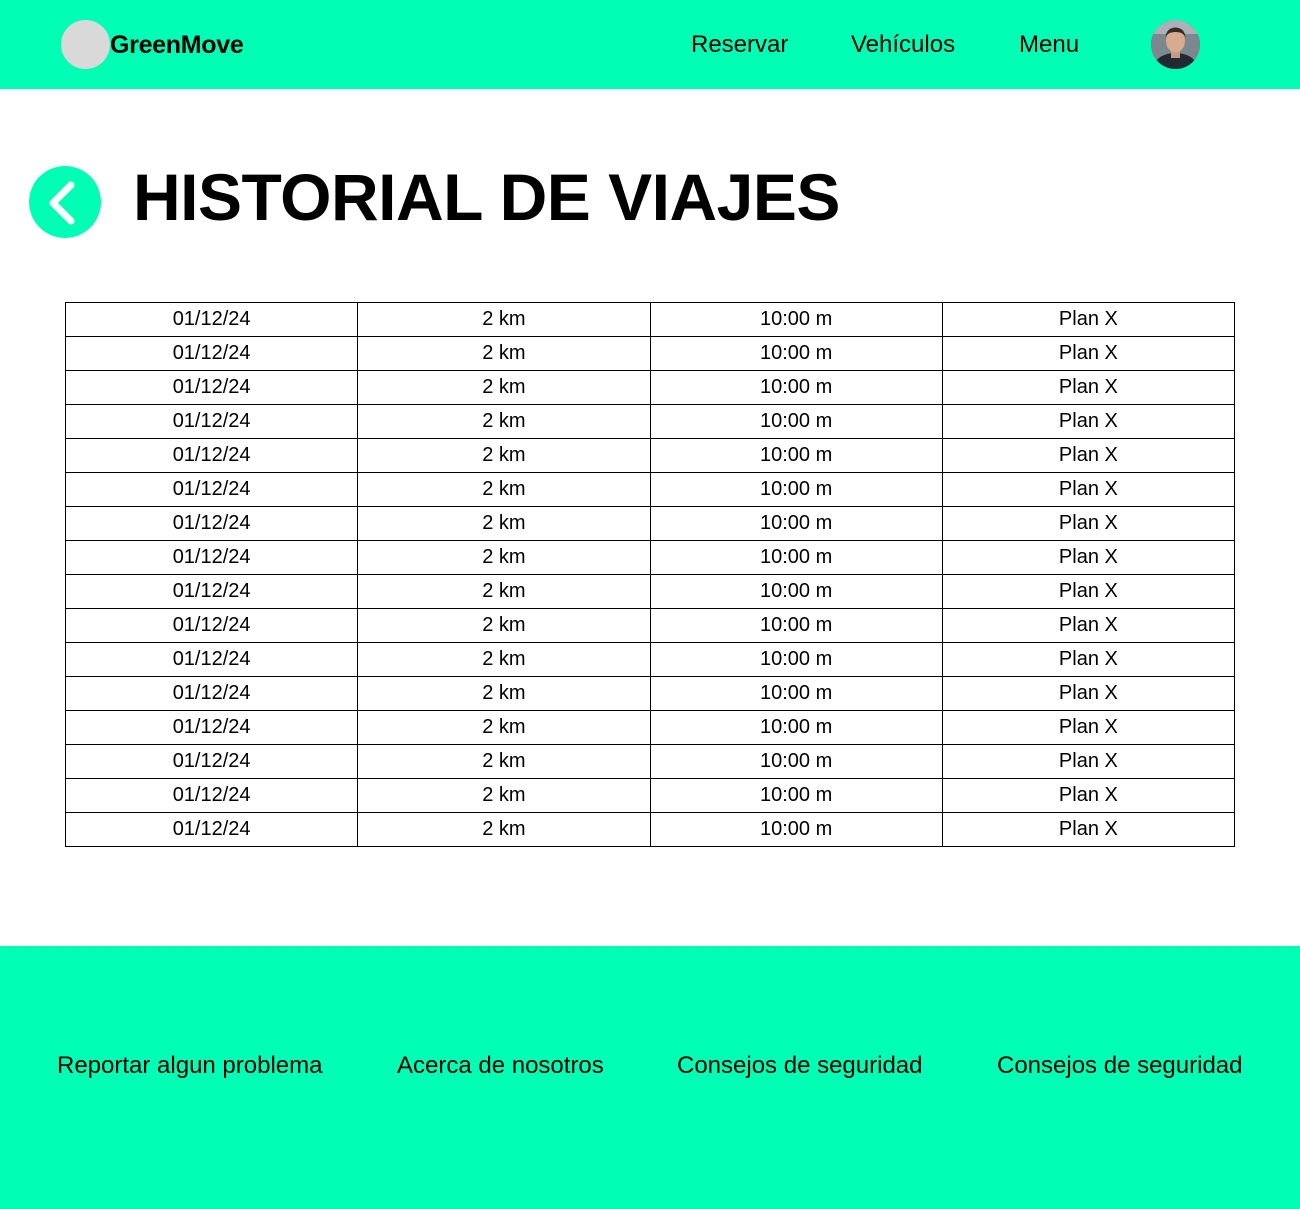 The width and height of the screenshot is (1300, 1209). I want to click on logo, so click(85, 44).